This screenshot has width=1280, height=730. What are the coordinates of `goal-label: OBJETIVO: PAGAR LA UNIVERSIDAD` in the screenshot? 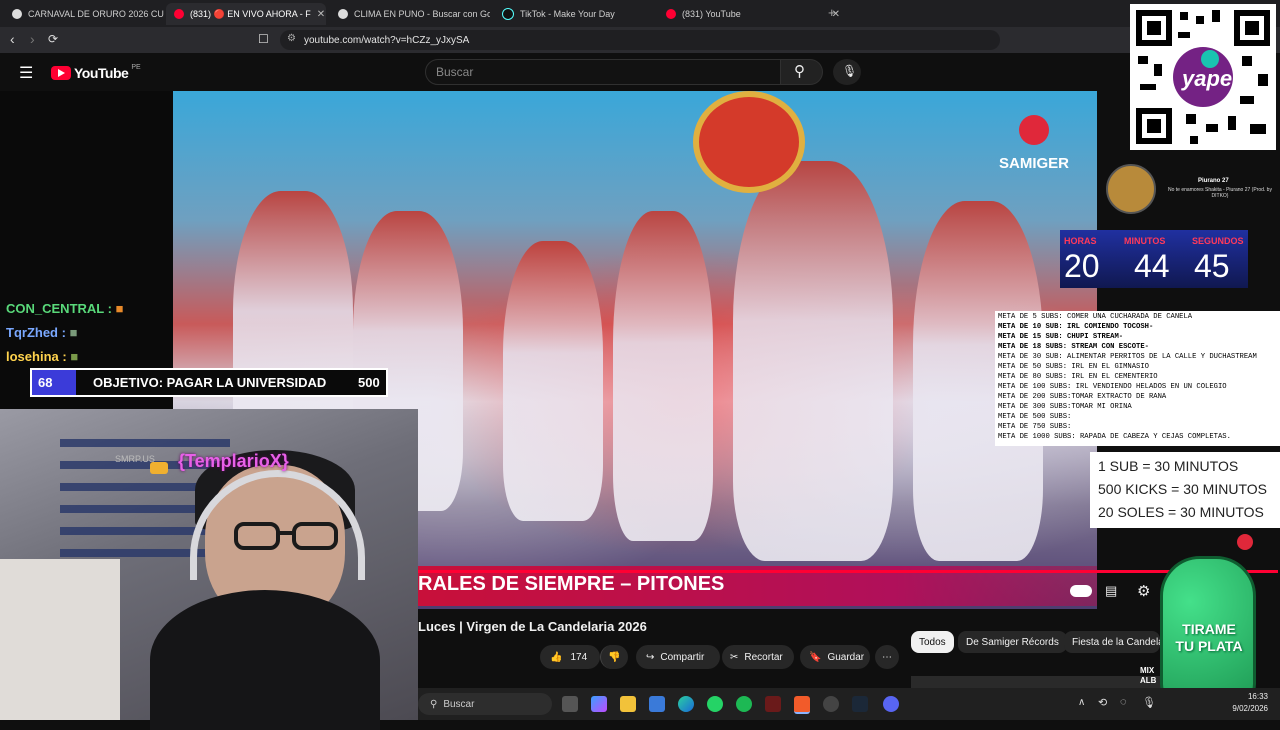 It's located at (210, 382).